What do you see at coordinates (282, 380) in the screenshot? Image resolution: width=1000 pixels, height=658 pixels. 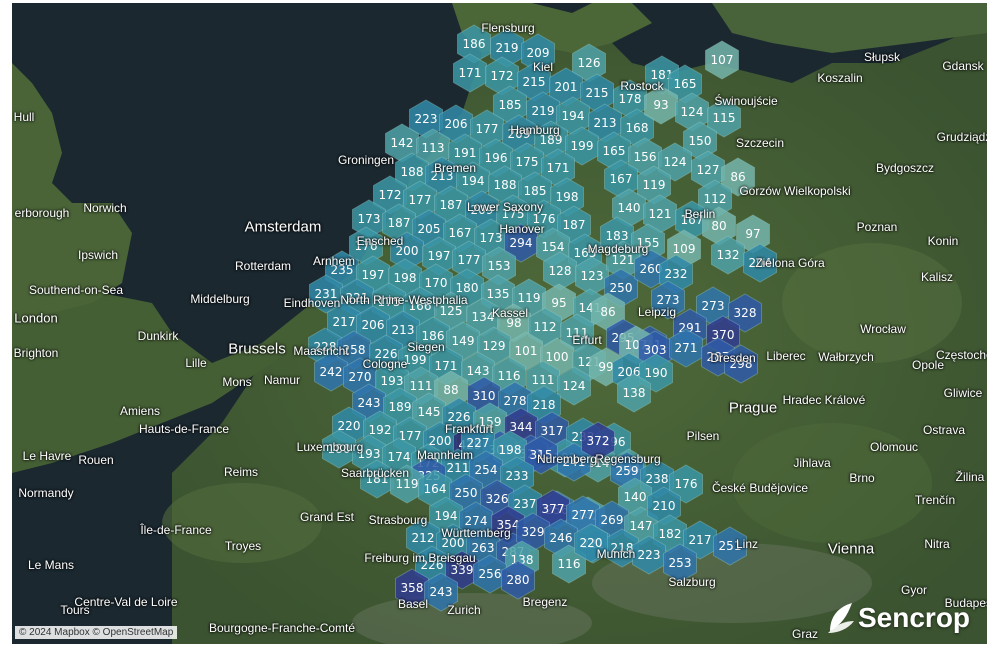 I see `place-label: Namur` at bounding box center [282, 380].